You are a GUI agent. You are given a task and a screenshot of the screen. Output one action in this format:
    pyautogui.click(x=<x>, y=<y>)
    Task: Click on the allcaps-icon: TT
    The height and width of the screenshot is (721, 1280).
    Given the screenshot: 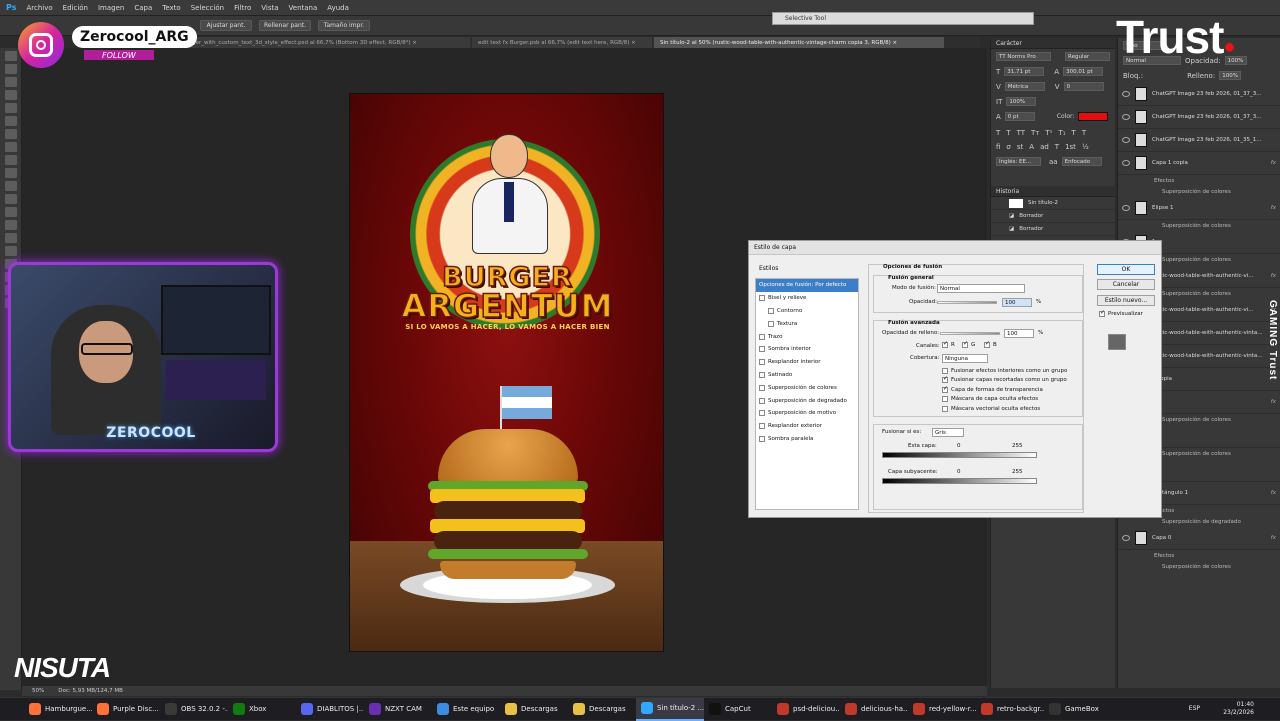 What is the action you would take?
    pyautogui.click(x=1021, y=133)
    